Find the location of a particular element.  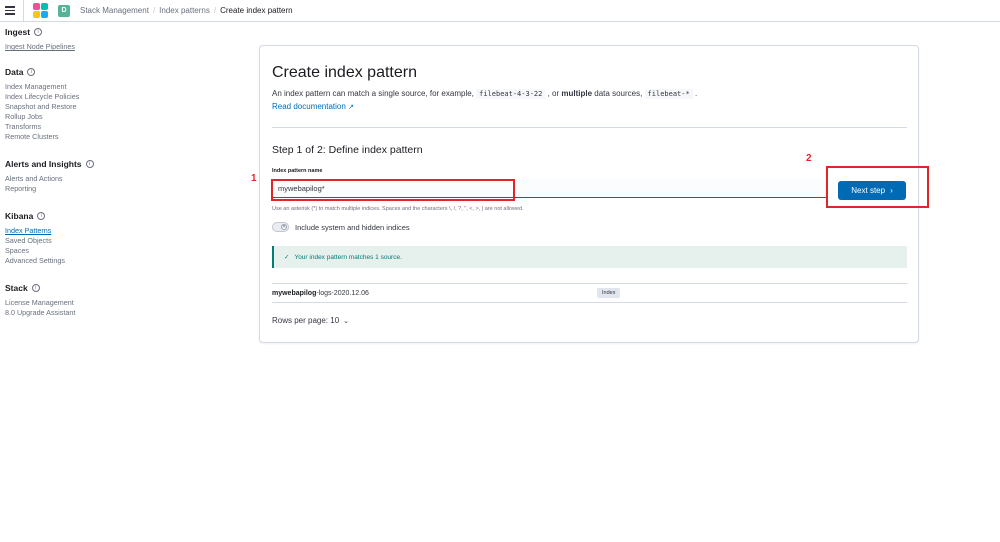

breadcrumb-index-patterns: Index patterns is located at coordinates (184, 10).